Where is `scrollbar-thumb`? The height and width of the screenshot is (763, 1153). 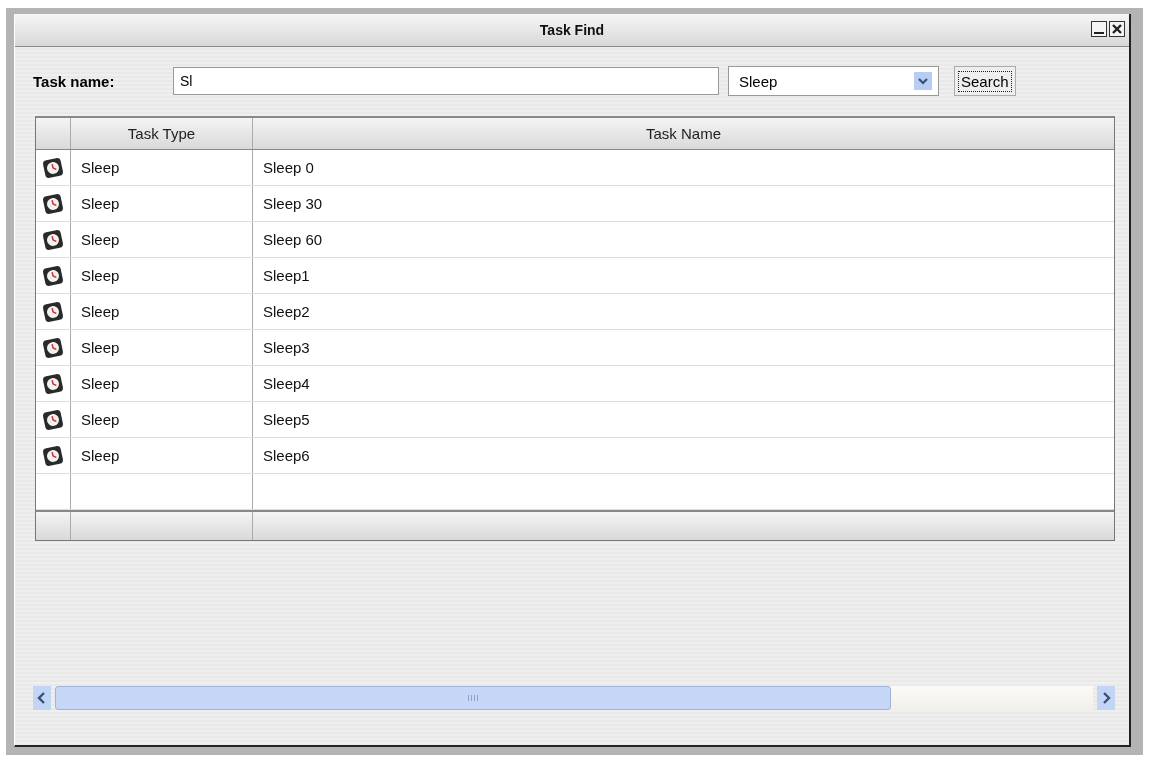
scrollbar-thumb is located at coordinates (473, 698).